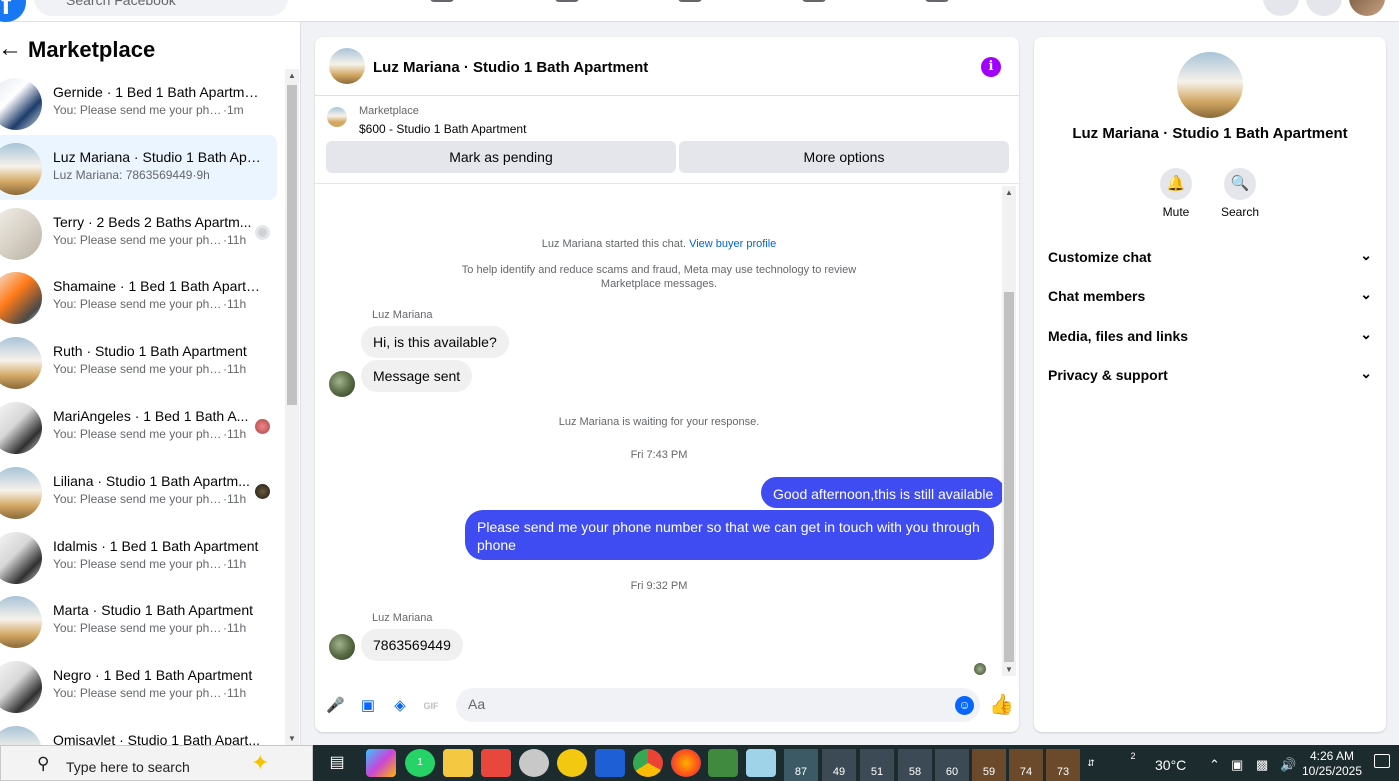 The width and height of the screenshot is (1399, 781). I want to click on bell-icon: 🔔, so click(1176, 184).